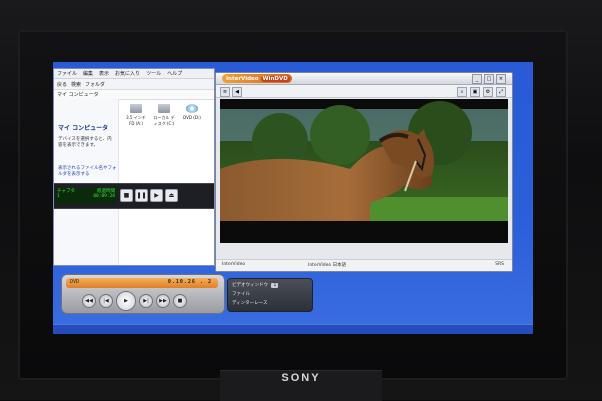 The image size is (602, 401). Describe the element at coordinates (146, 301) in the screenshot. I see `next-chapter-button: ▶|` at that location.